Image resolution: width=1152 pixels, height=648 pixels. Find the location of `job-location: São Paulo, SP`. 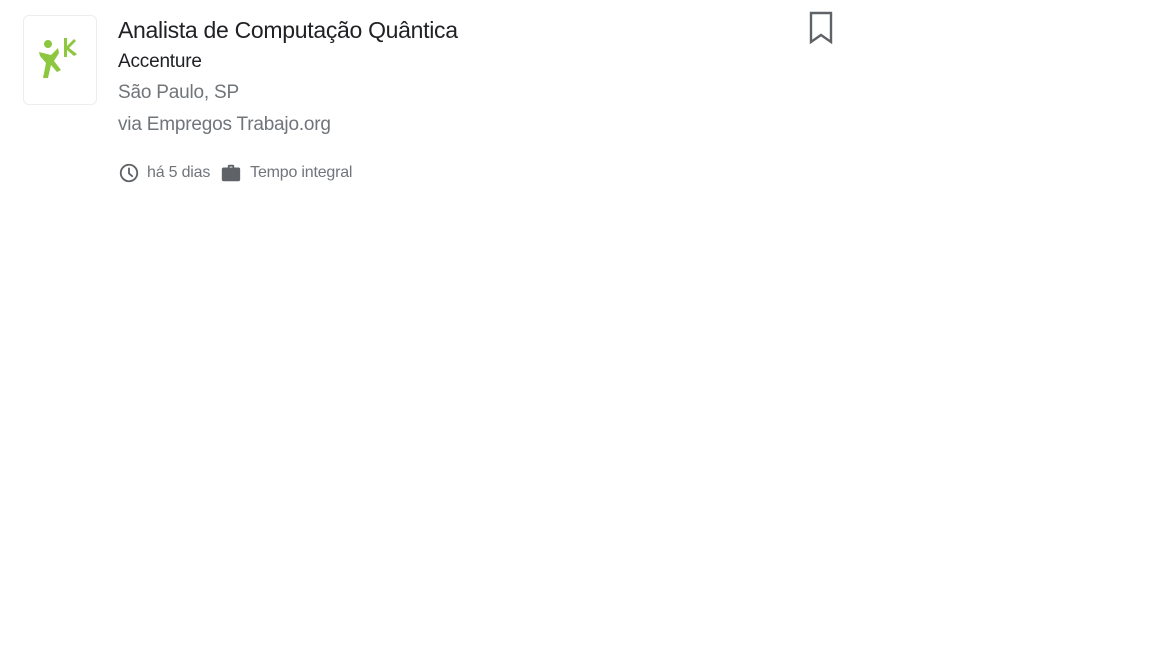

job-location: São Paulo, SP is located at coordinates (178, 92).